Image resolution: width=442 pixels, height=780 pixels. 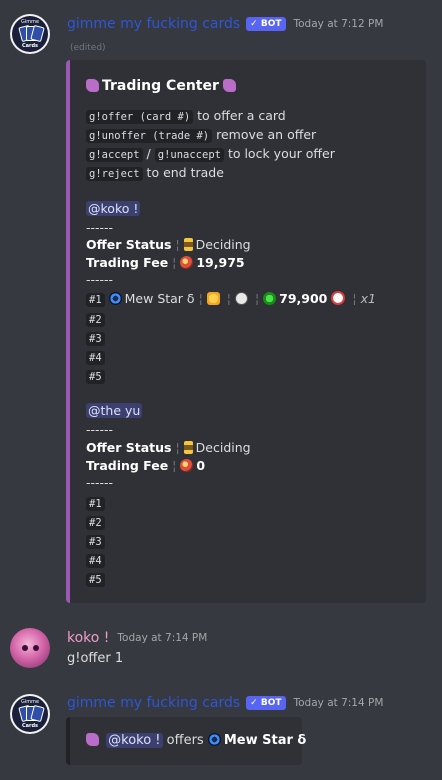 I want to click on player2-fee: Trading Fee ¦ 0, so click(x=146, y=465).